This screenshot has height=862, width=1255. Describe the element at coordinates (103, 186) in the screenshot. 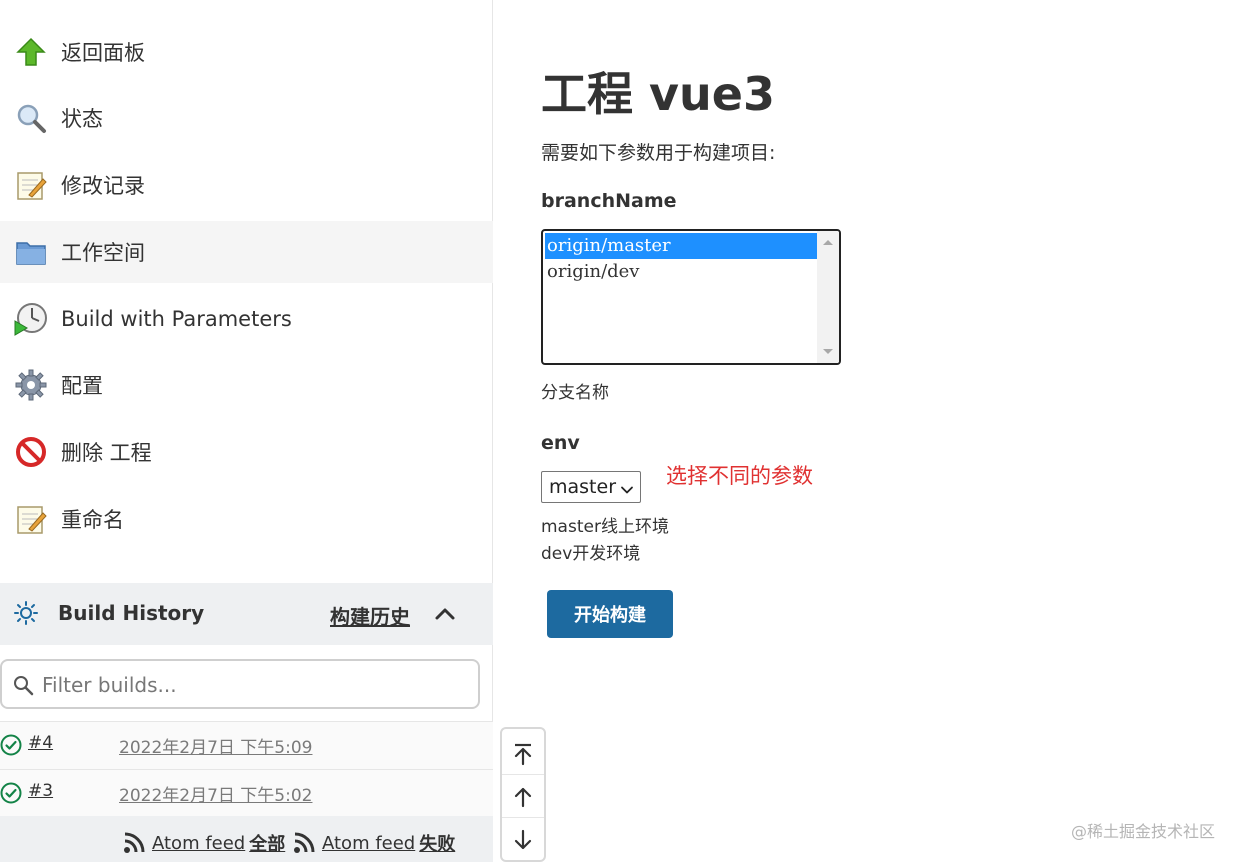

I see `task-label: 修改记录` at that location.